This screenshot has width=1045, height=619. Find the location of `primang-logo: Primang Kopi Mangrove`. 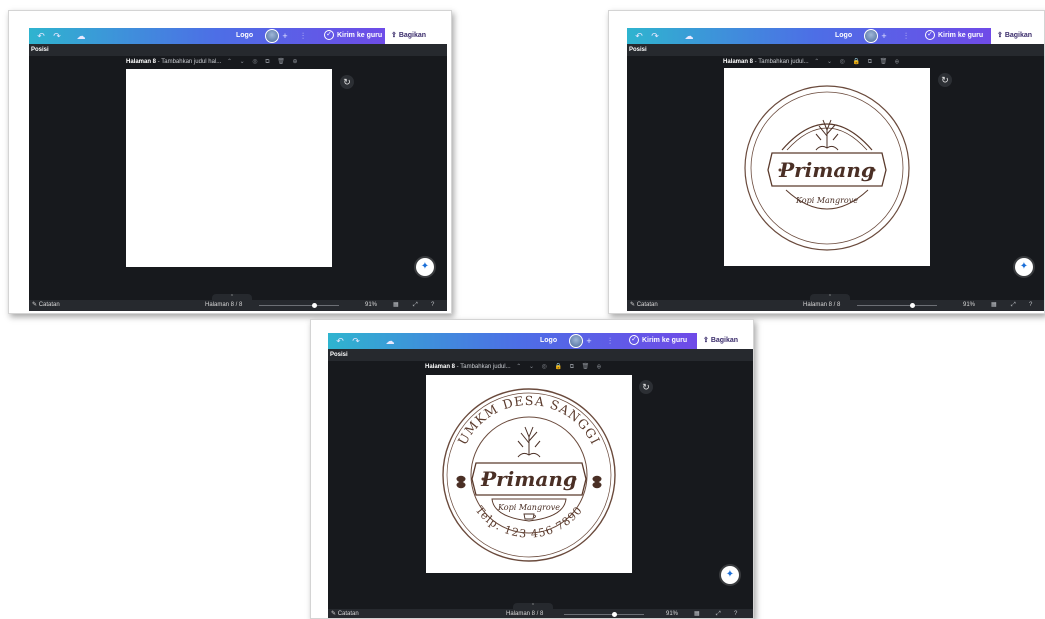

primang-logo: Primang Kopi Mangrove is located at coordinates (827, 167).